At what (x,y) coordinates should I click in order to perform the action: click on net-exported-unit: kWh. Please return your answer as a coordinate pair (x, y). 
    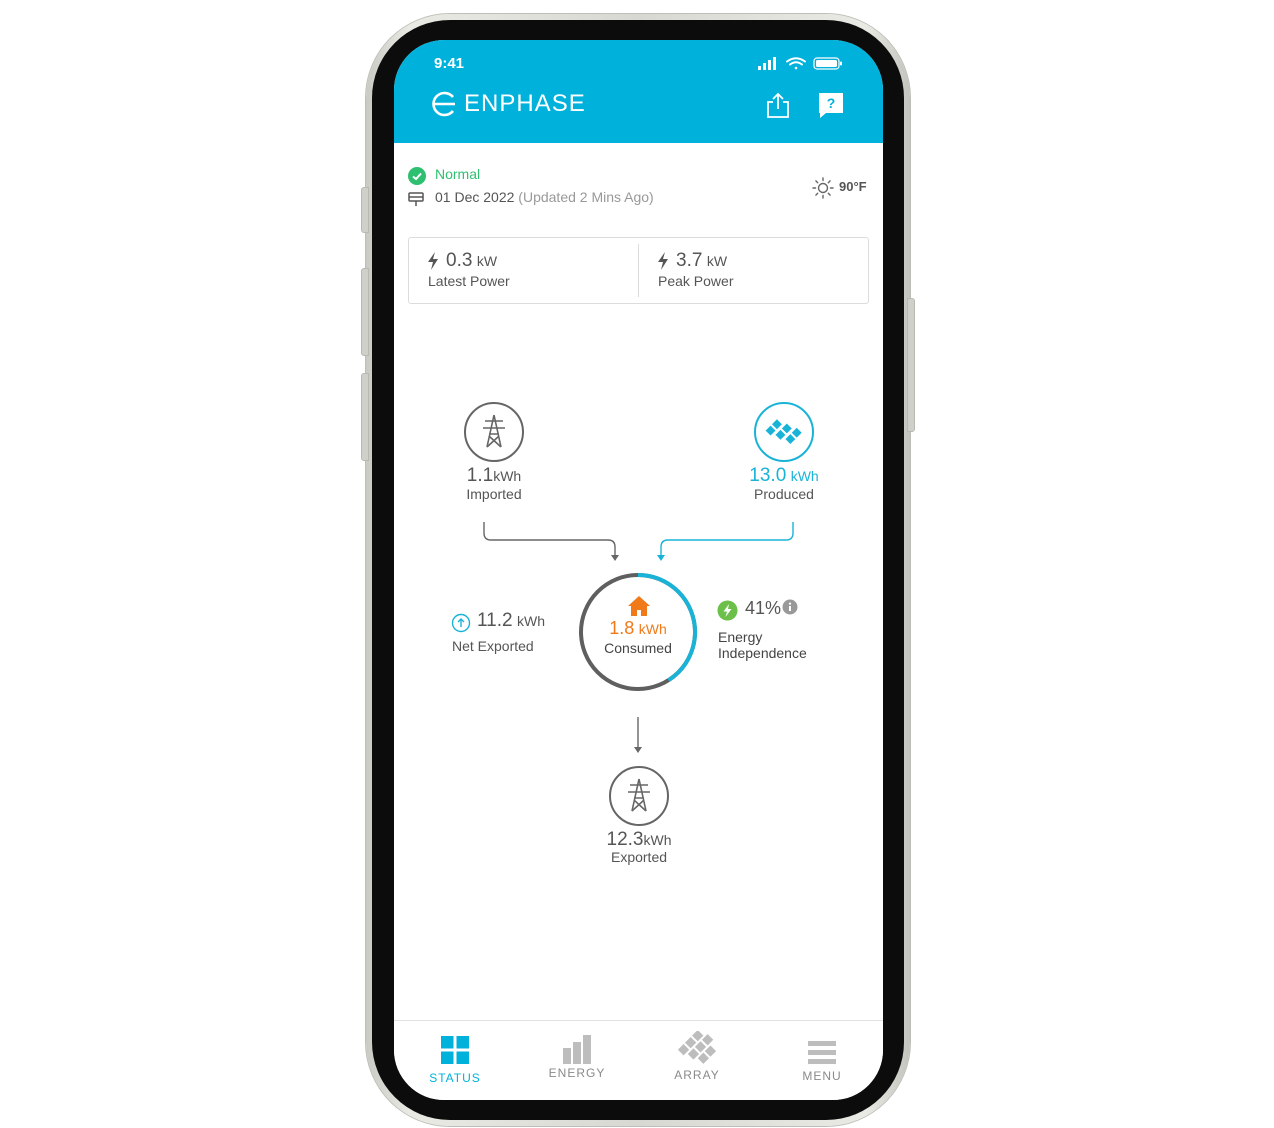
    Looking at the image, I should click on (531, 621).